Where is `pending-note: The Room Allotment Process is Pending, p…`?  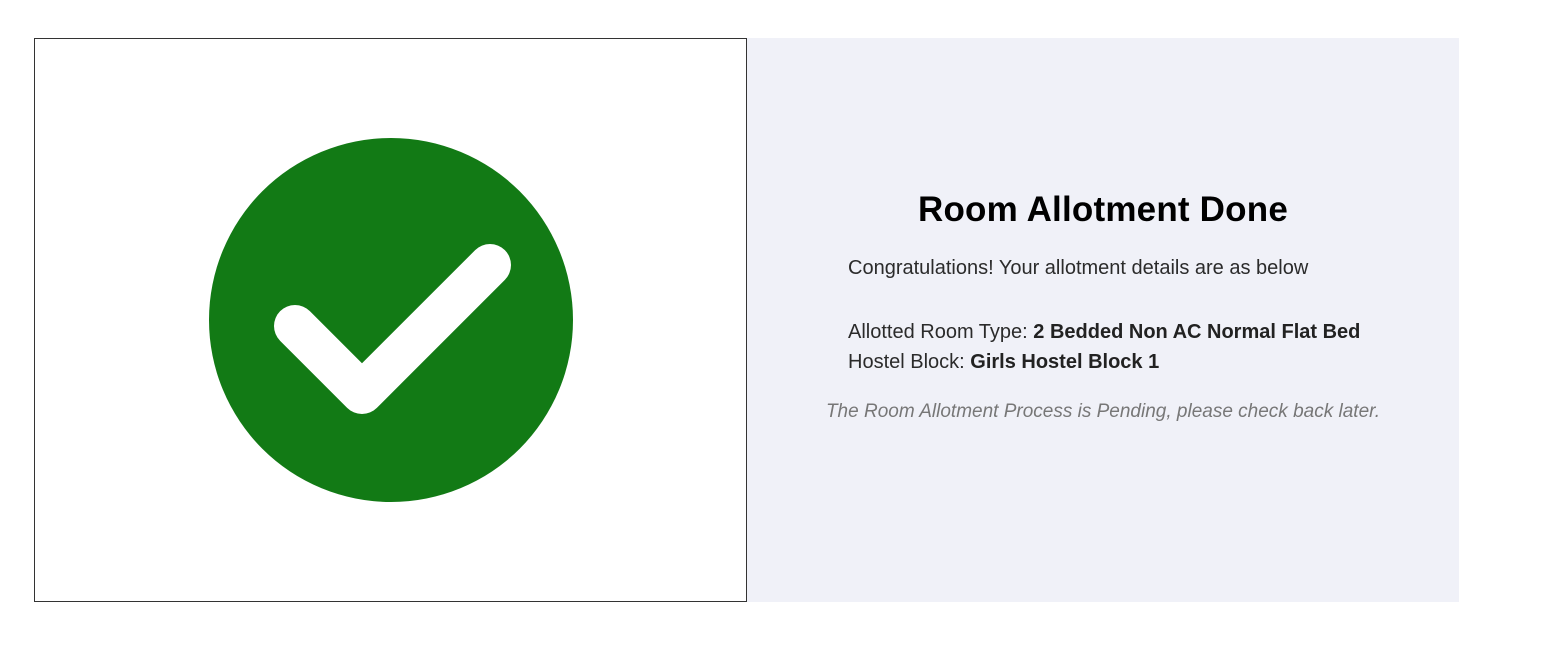 pending-note: The Room Allotment Process is Pending, p… is located at coordinates (1103, 411).